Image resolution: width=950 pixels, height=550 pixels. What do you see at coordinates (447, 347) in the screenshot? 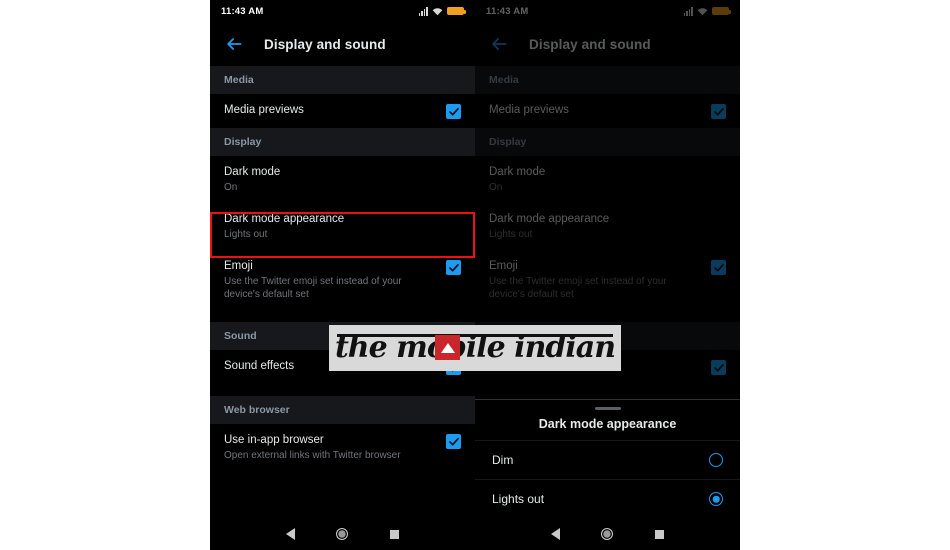
I see `triangle-play-icon` at bounding box center [447, 347].